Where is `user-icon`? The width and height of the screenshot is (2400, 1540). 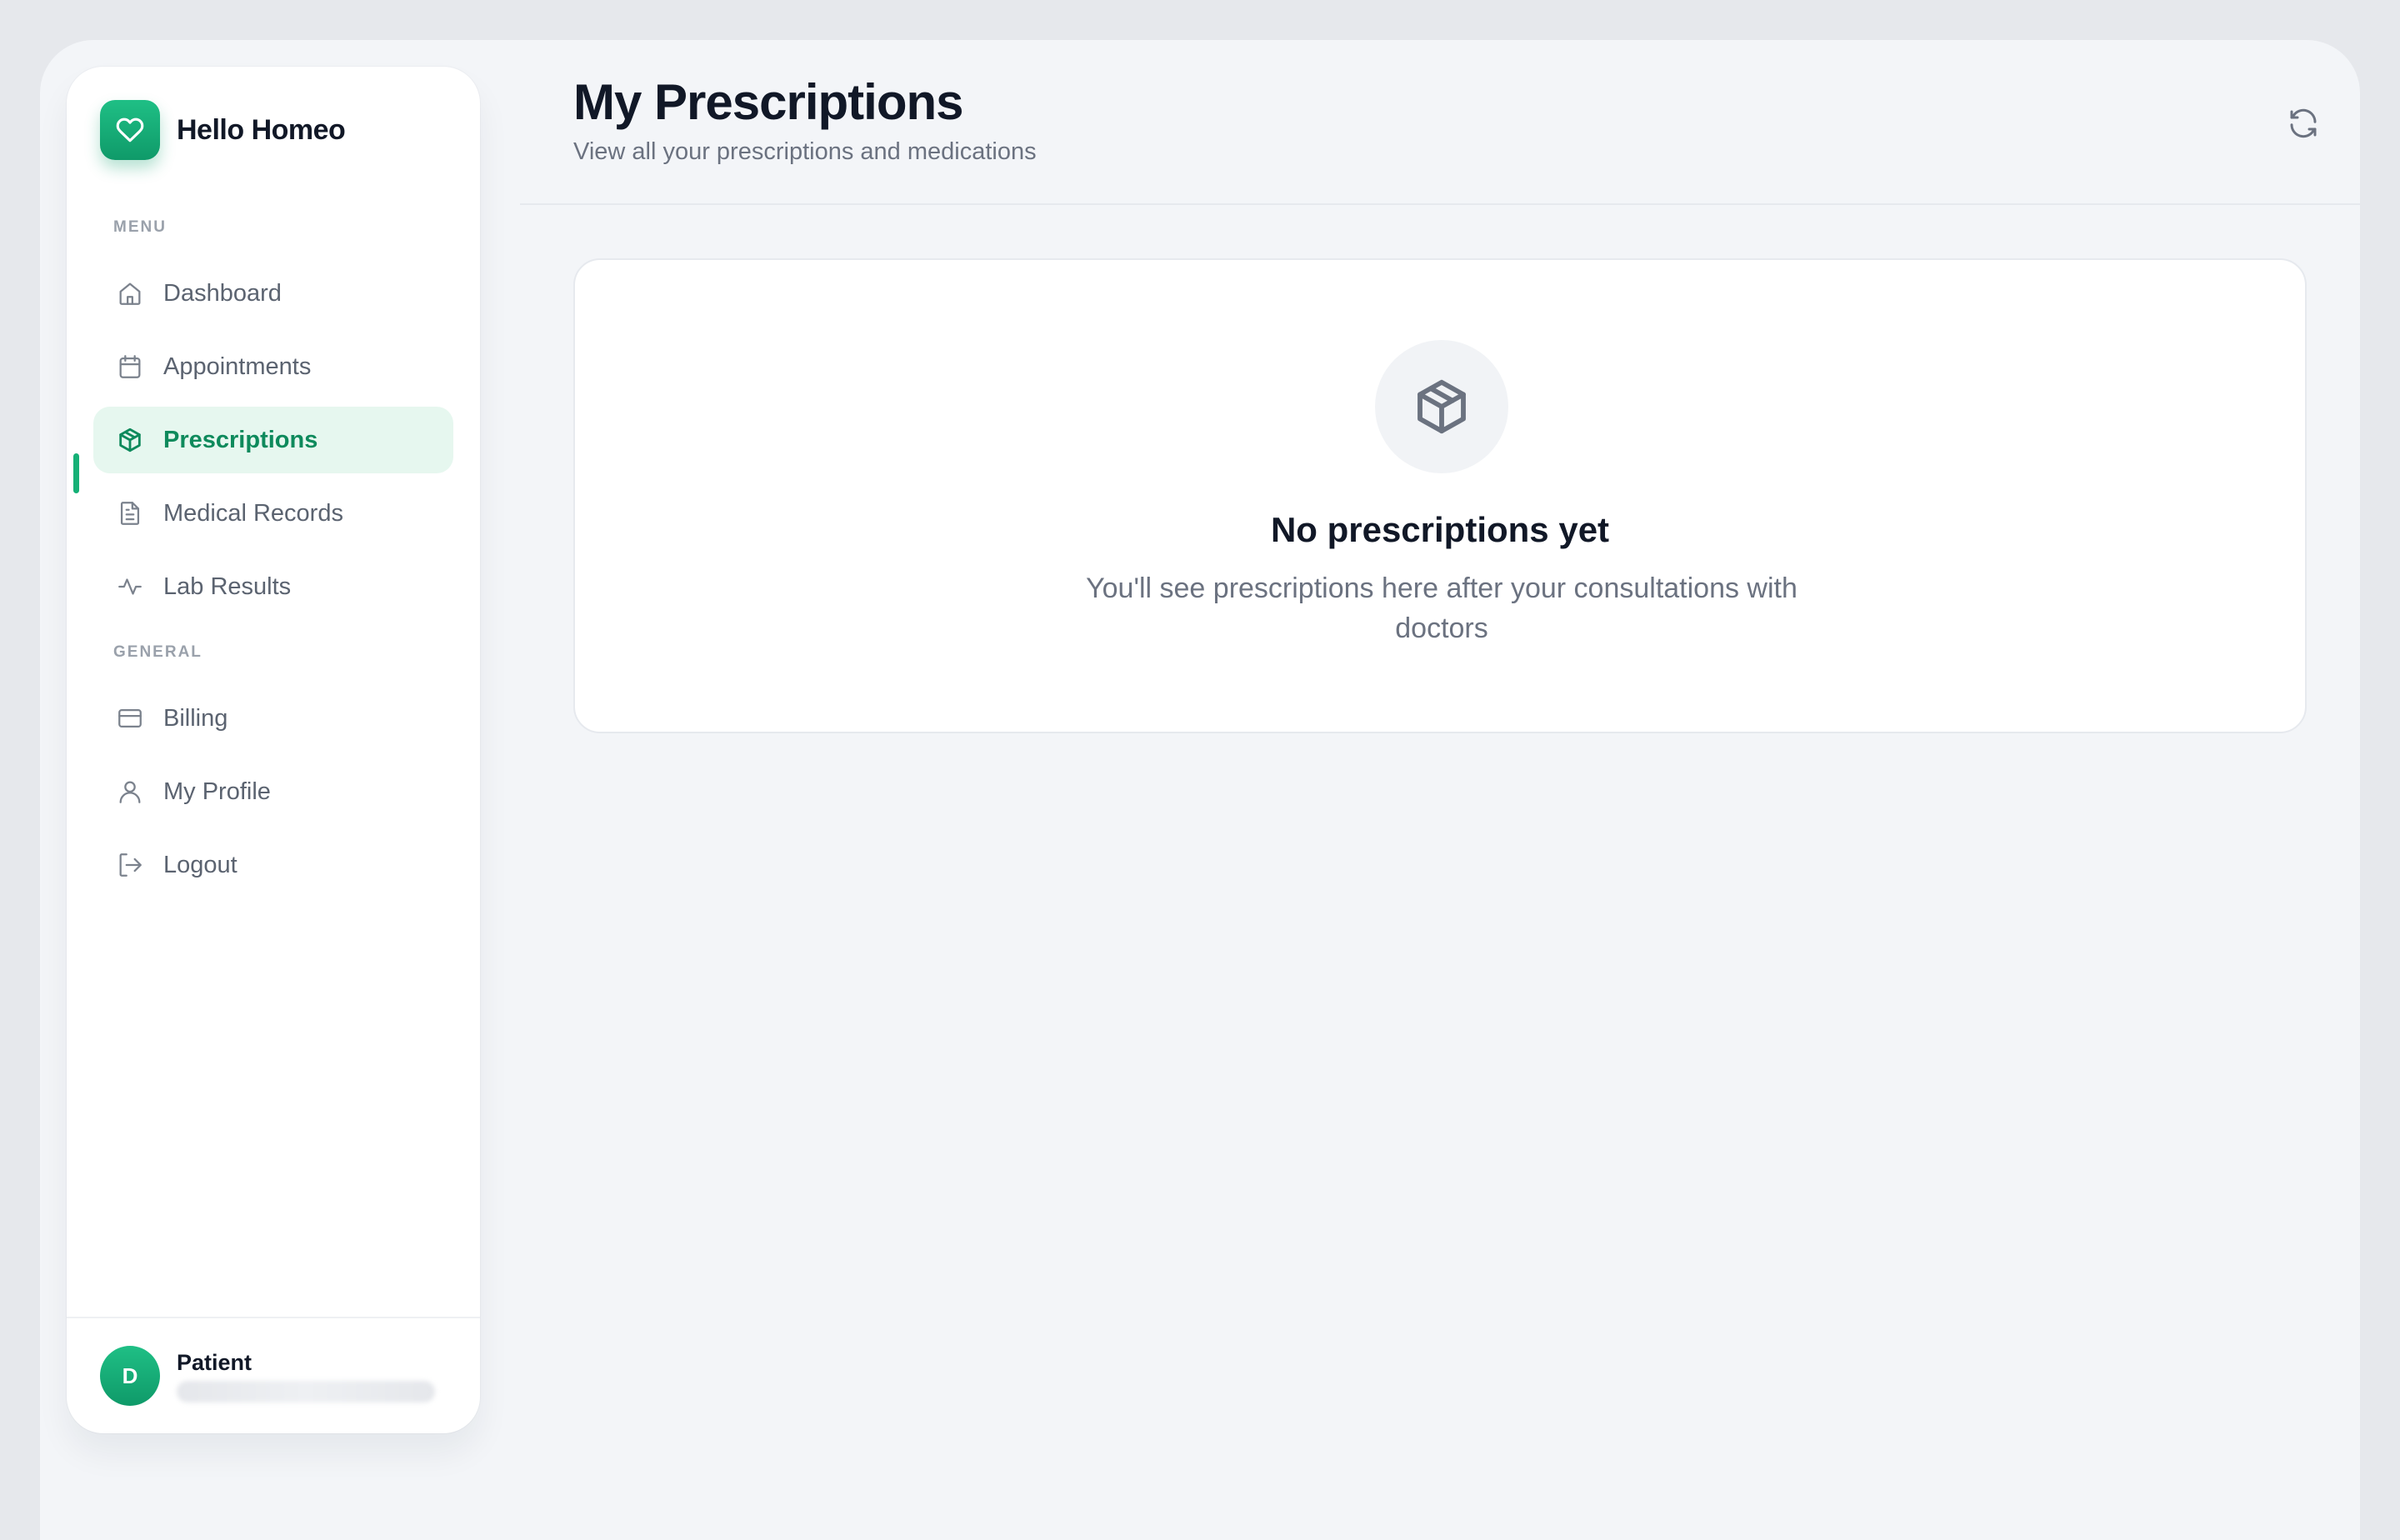 user-icon is located at coordinates (130, 791).